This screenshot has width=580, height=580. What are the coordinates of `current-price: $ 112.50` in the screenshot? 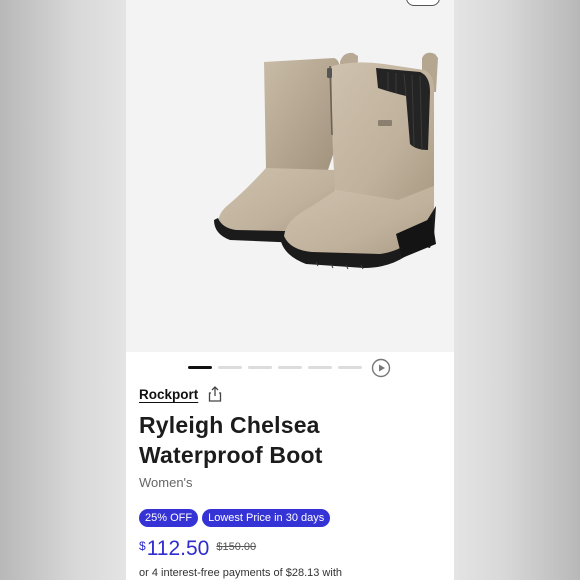 It's located at (174, 549).